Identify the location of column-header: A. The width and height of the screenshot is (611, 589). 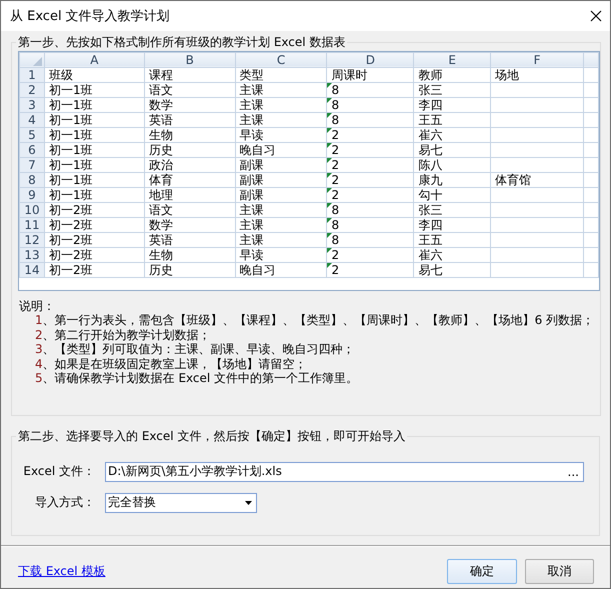
(94, 60).